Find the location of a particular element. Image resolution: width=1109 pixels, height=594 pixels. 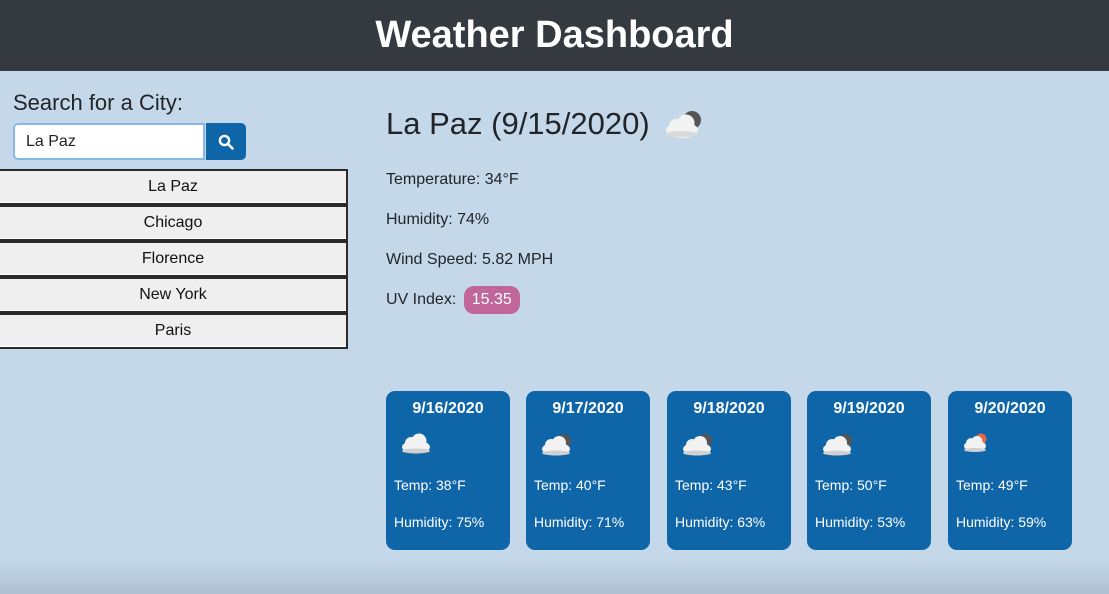

forecast-humidity: Humidity: 71% is located at coordinates (579, 522).